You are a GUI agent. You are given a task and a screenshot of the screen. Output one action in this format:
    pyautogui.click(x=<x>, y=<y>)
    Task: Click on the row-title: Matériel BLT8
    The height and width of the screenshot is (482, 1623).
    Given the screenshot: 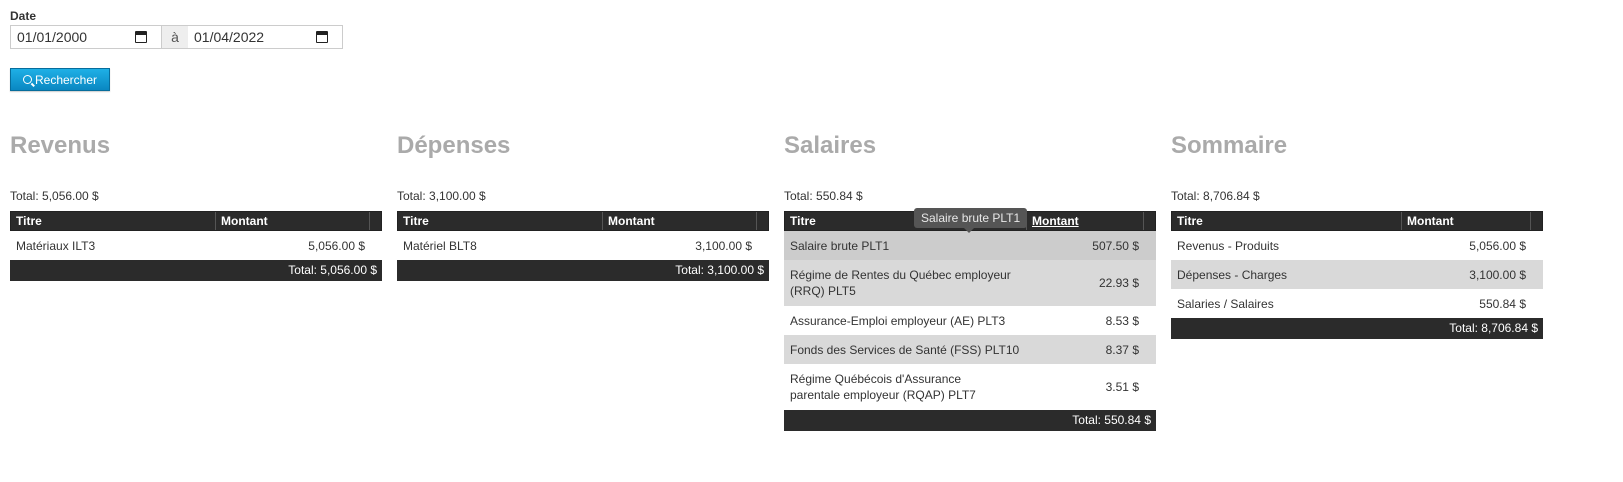 What is the action you would take?
    pyautogui.click(x=440, y=245)
    